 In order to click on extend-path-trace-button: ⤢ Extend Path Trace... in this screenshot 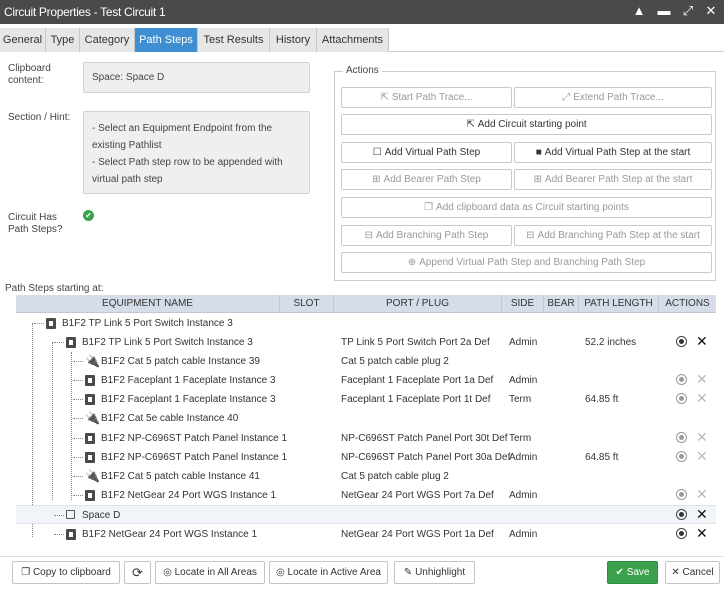, I will do `click(613, 97)`.